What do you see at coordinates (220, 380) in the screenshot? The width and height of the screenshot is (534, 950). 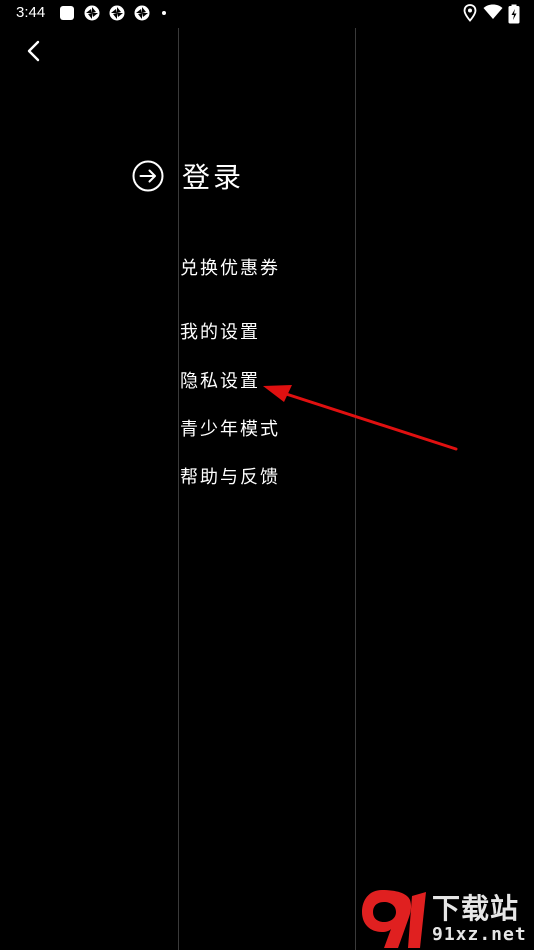 I see `menu-item-privacy-settings: 隐私设置` at bounding box center [220, 380].